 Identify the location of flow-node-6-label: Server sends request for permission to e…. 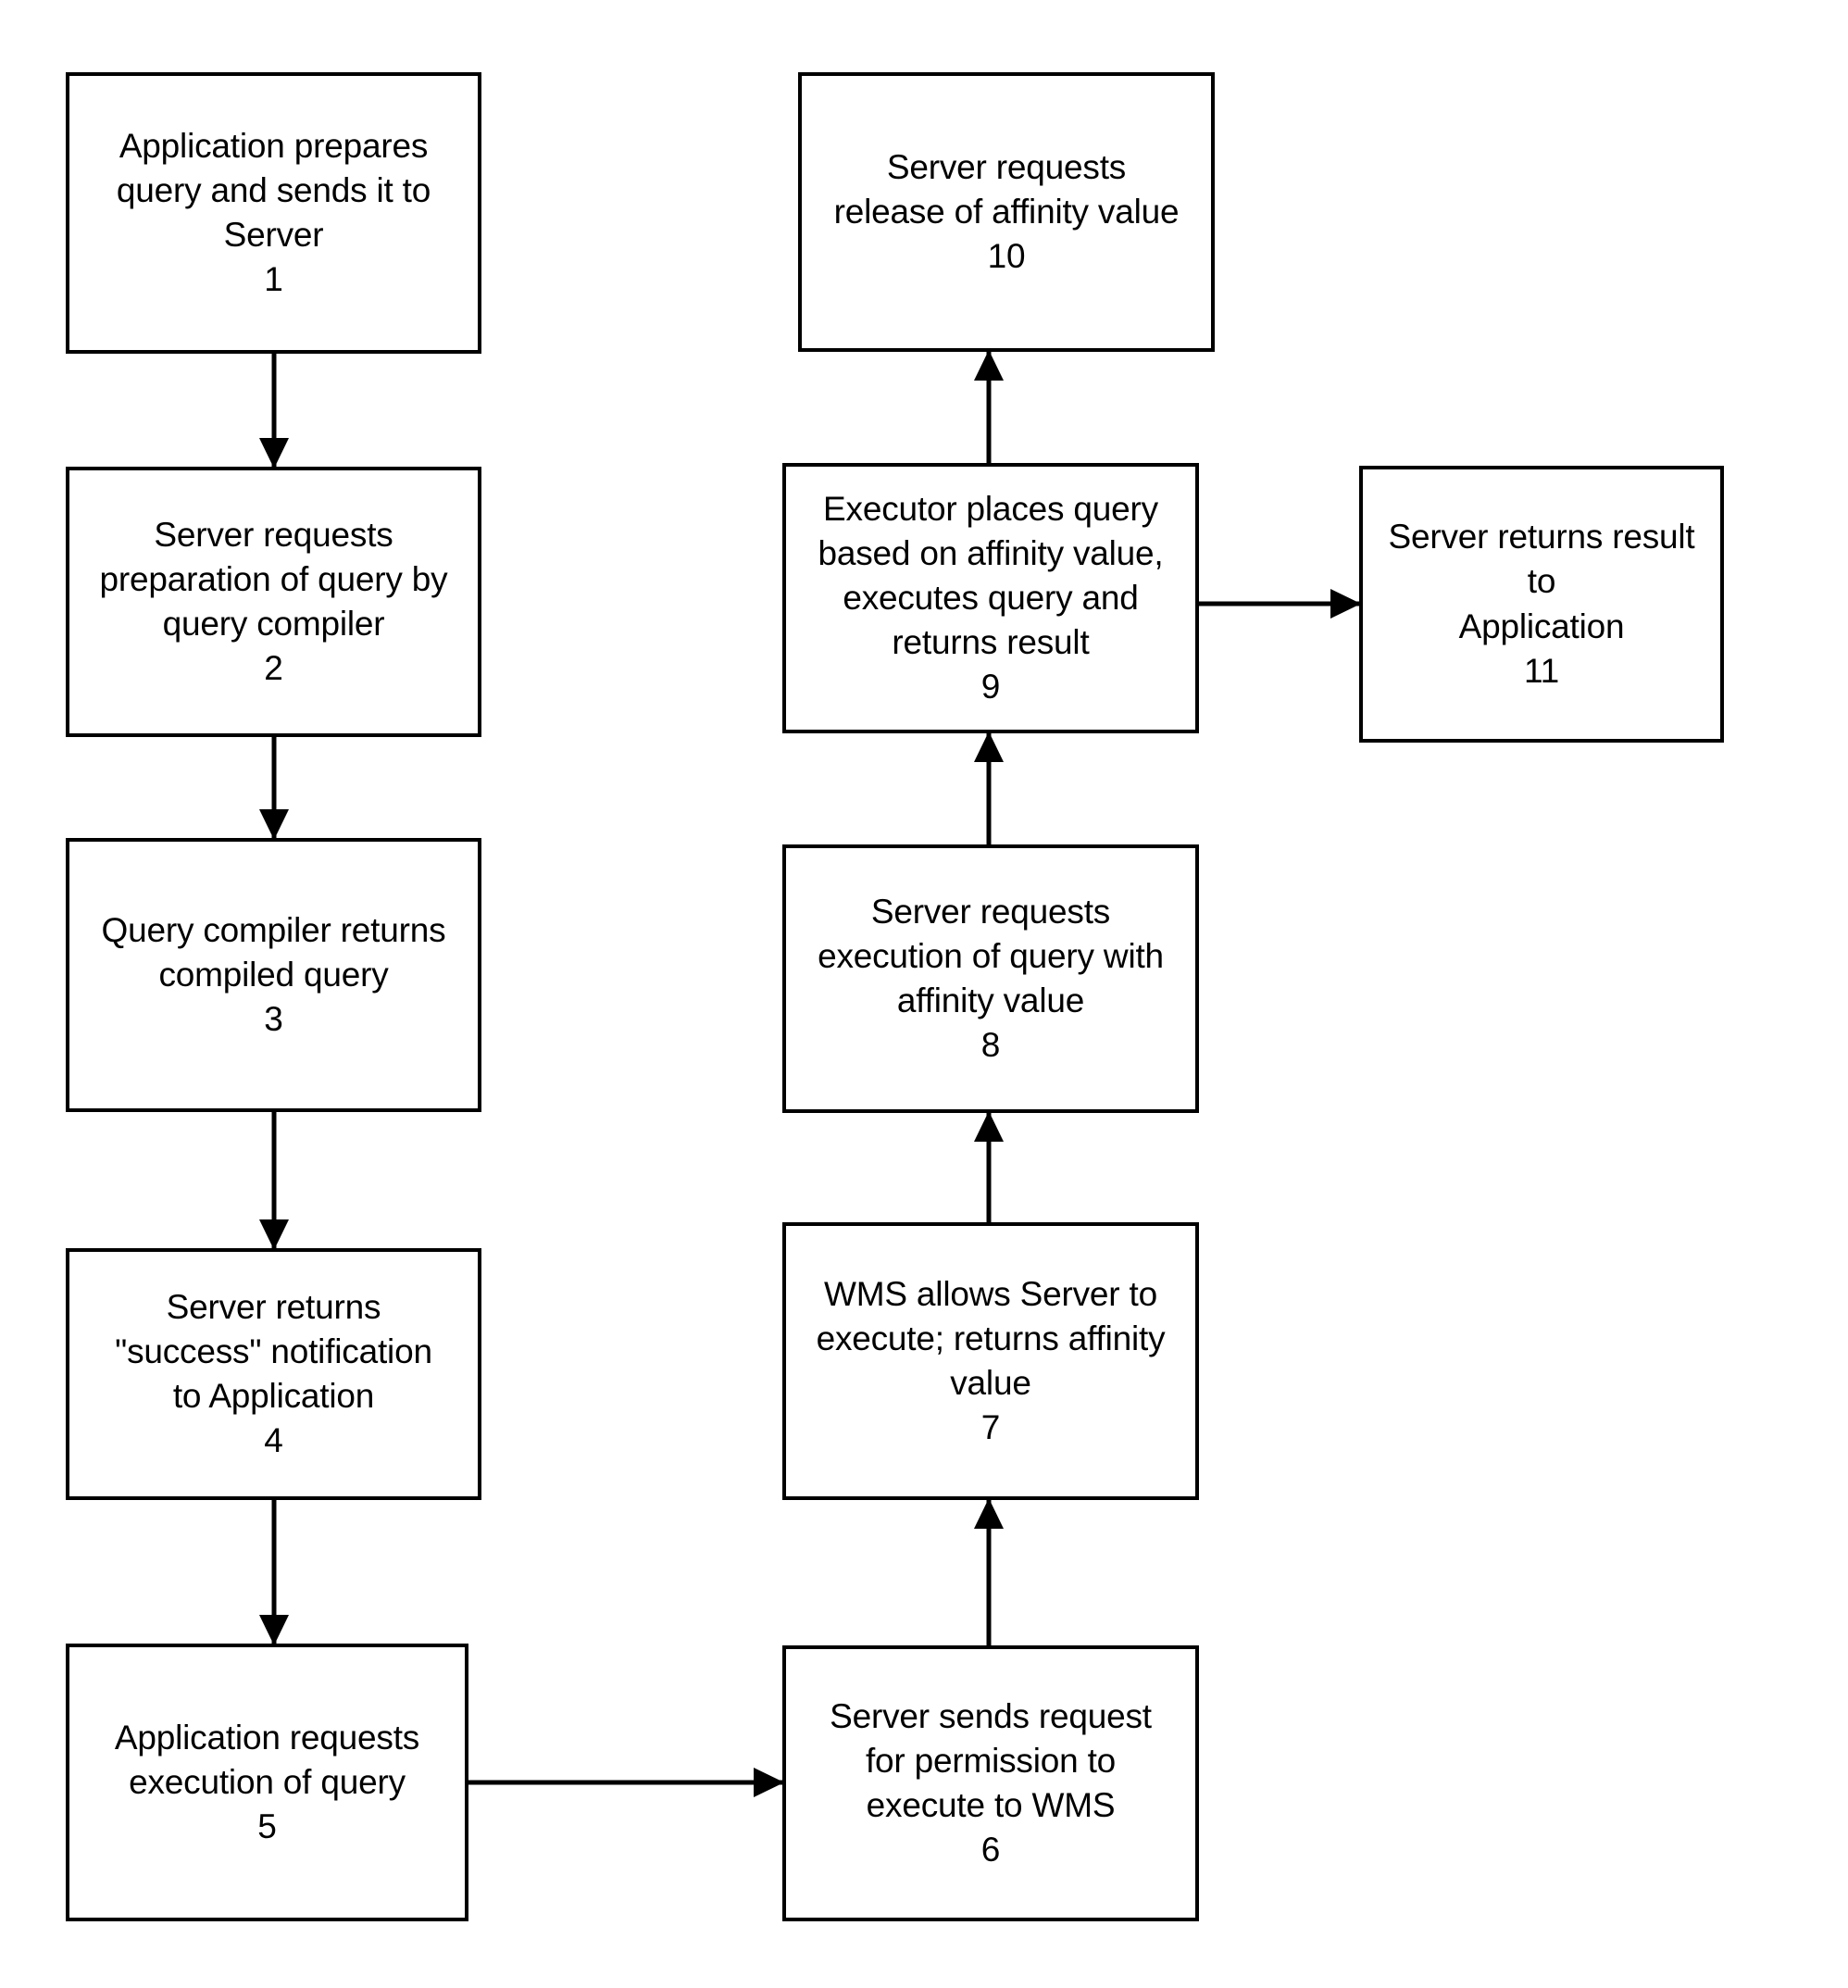
(991, 1782).